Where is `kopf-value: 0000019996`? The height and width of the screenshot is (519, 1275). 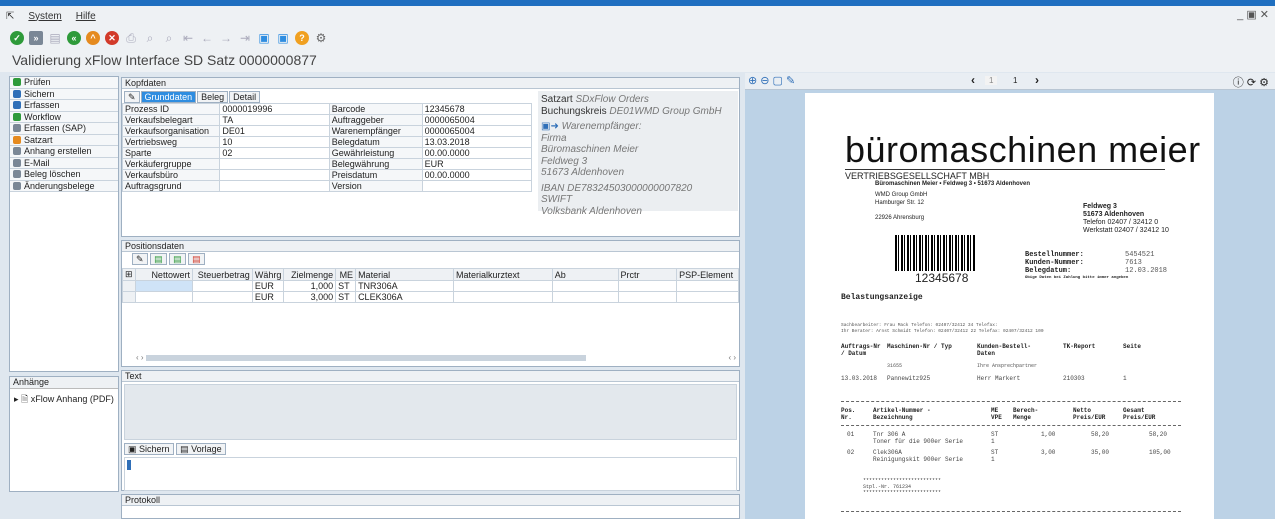 kopf-value: 0000019996 is located at coordinates (274, 109).